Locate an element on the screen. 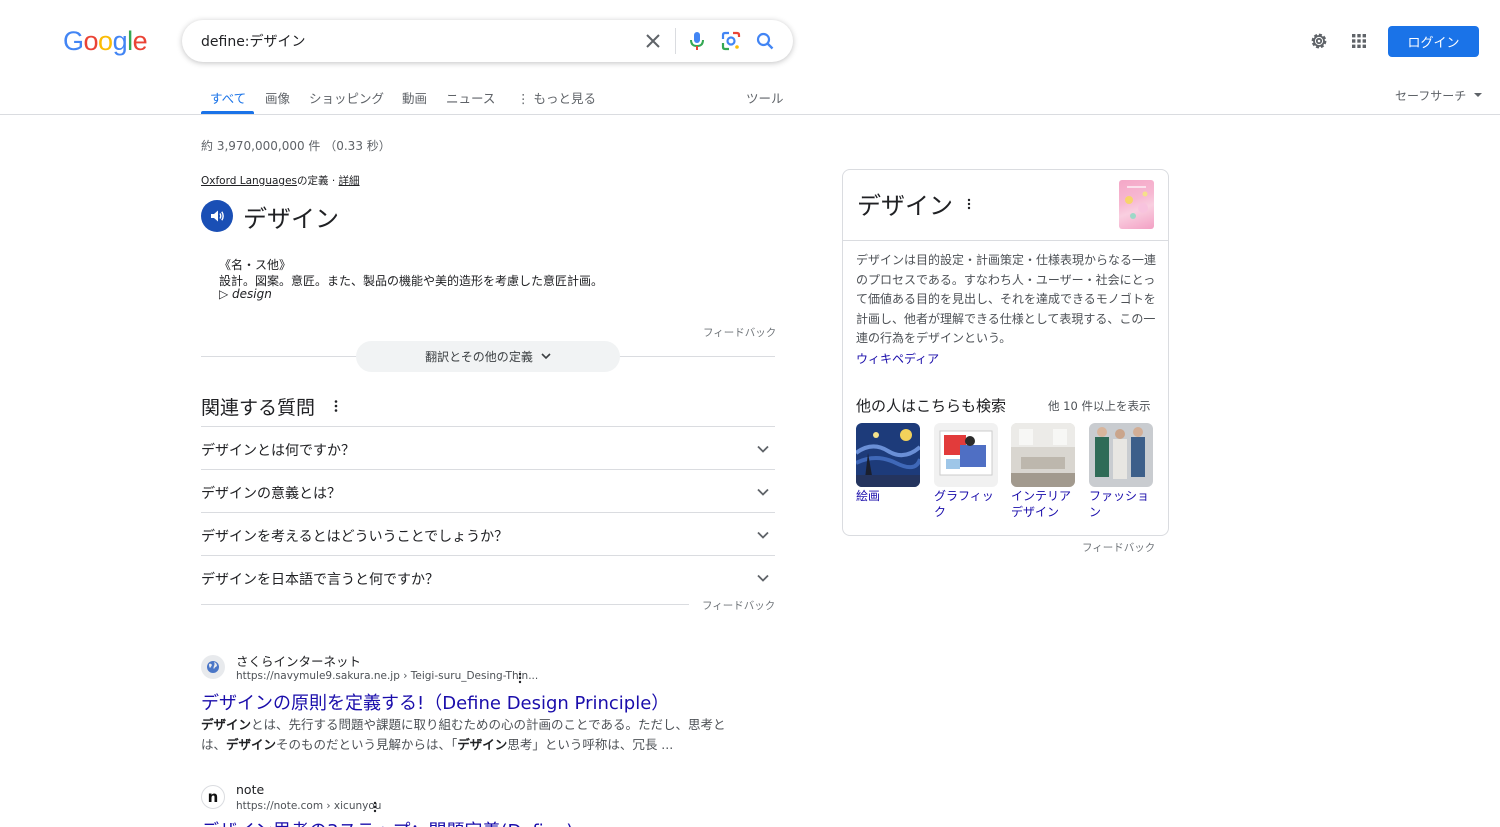 The height and width of the screenshot is (827, 1500). search-icon is located at coordinates (765, 41).